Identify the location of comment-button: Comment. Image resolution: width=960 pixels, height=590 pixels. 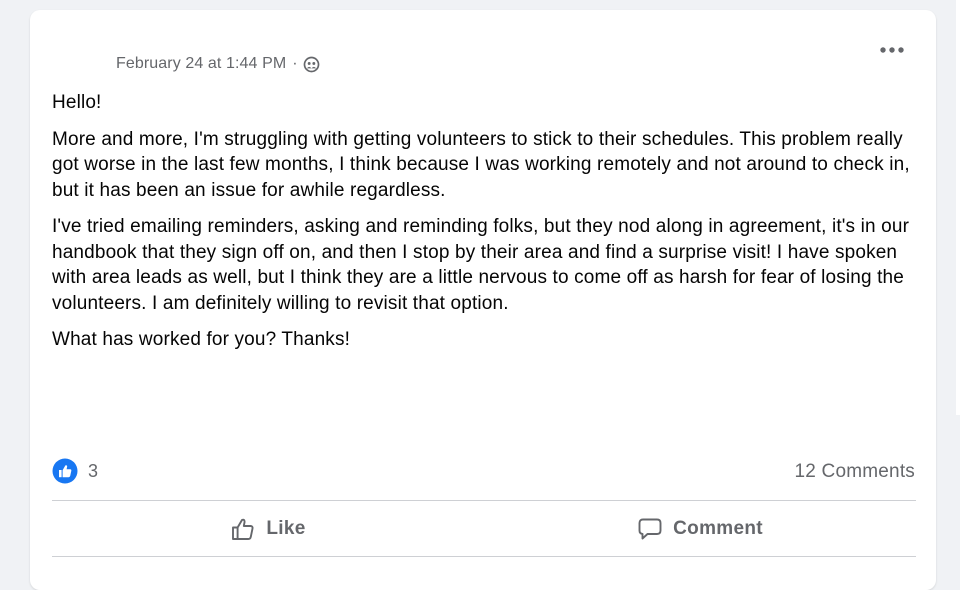
(700, 529).